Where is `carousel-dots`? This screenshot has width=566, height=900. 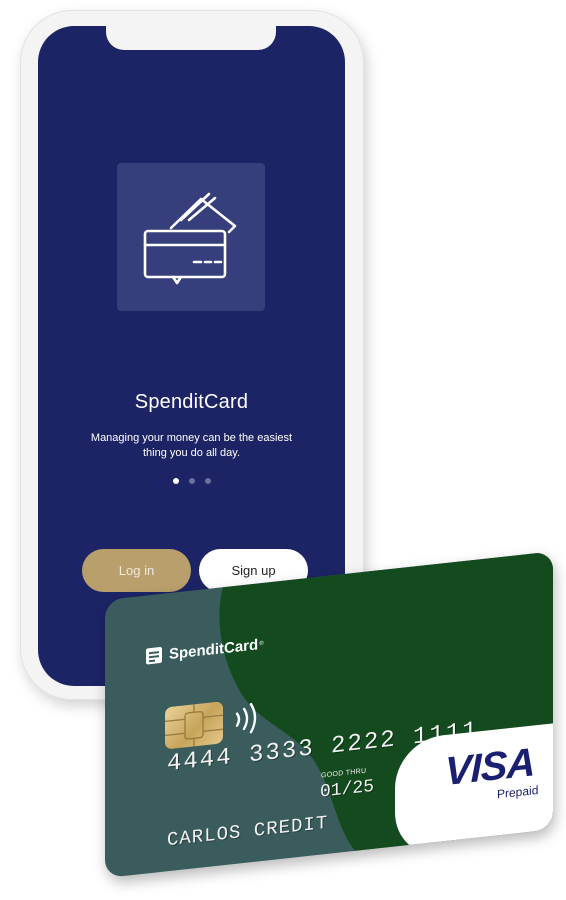
carousel-dots is located at coordinates (191, 481).